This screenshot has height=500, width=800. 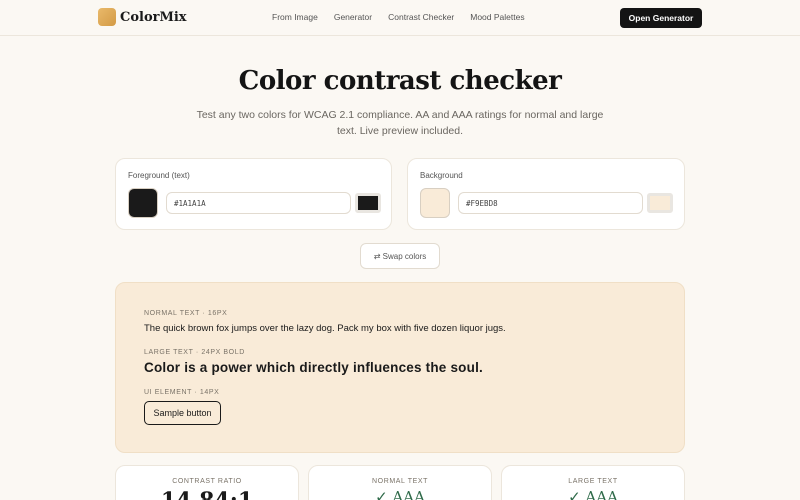 I want to click on logo: ColorMix, so click(x=142, y=17).